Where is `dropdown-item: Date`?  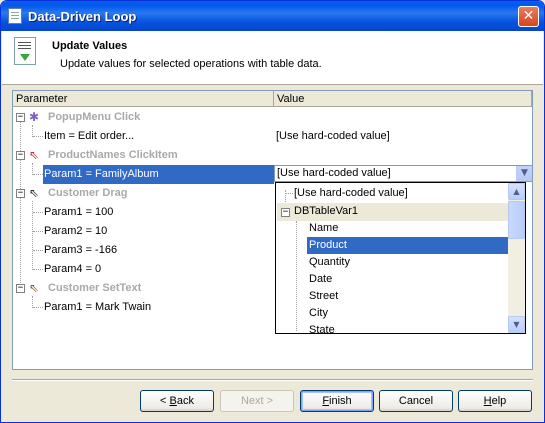
dropdown-item: Date is located at coordinates (320, 279).